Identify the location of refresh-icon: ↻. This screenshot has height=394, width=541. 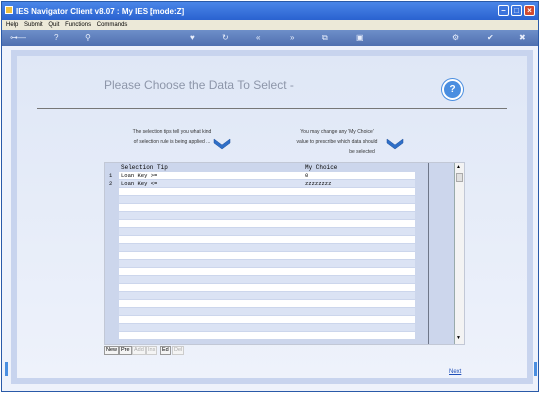
(225, 38).